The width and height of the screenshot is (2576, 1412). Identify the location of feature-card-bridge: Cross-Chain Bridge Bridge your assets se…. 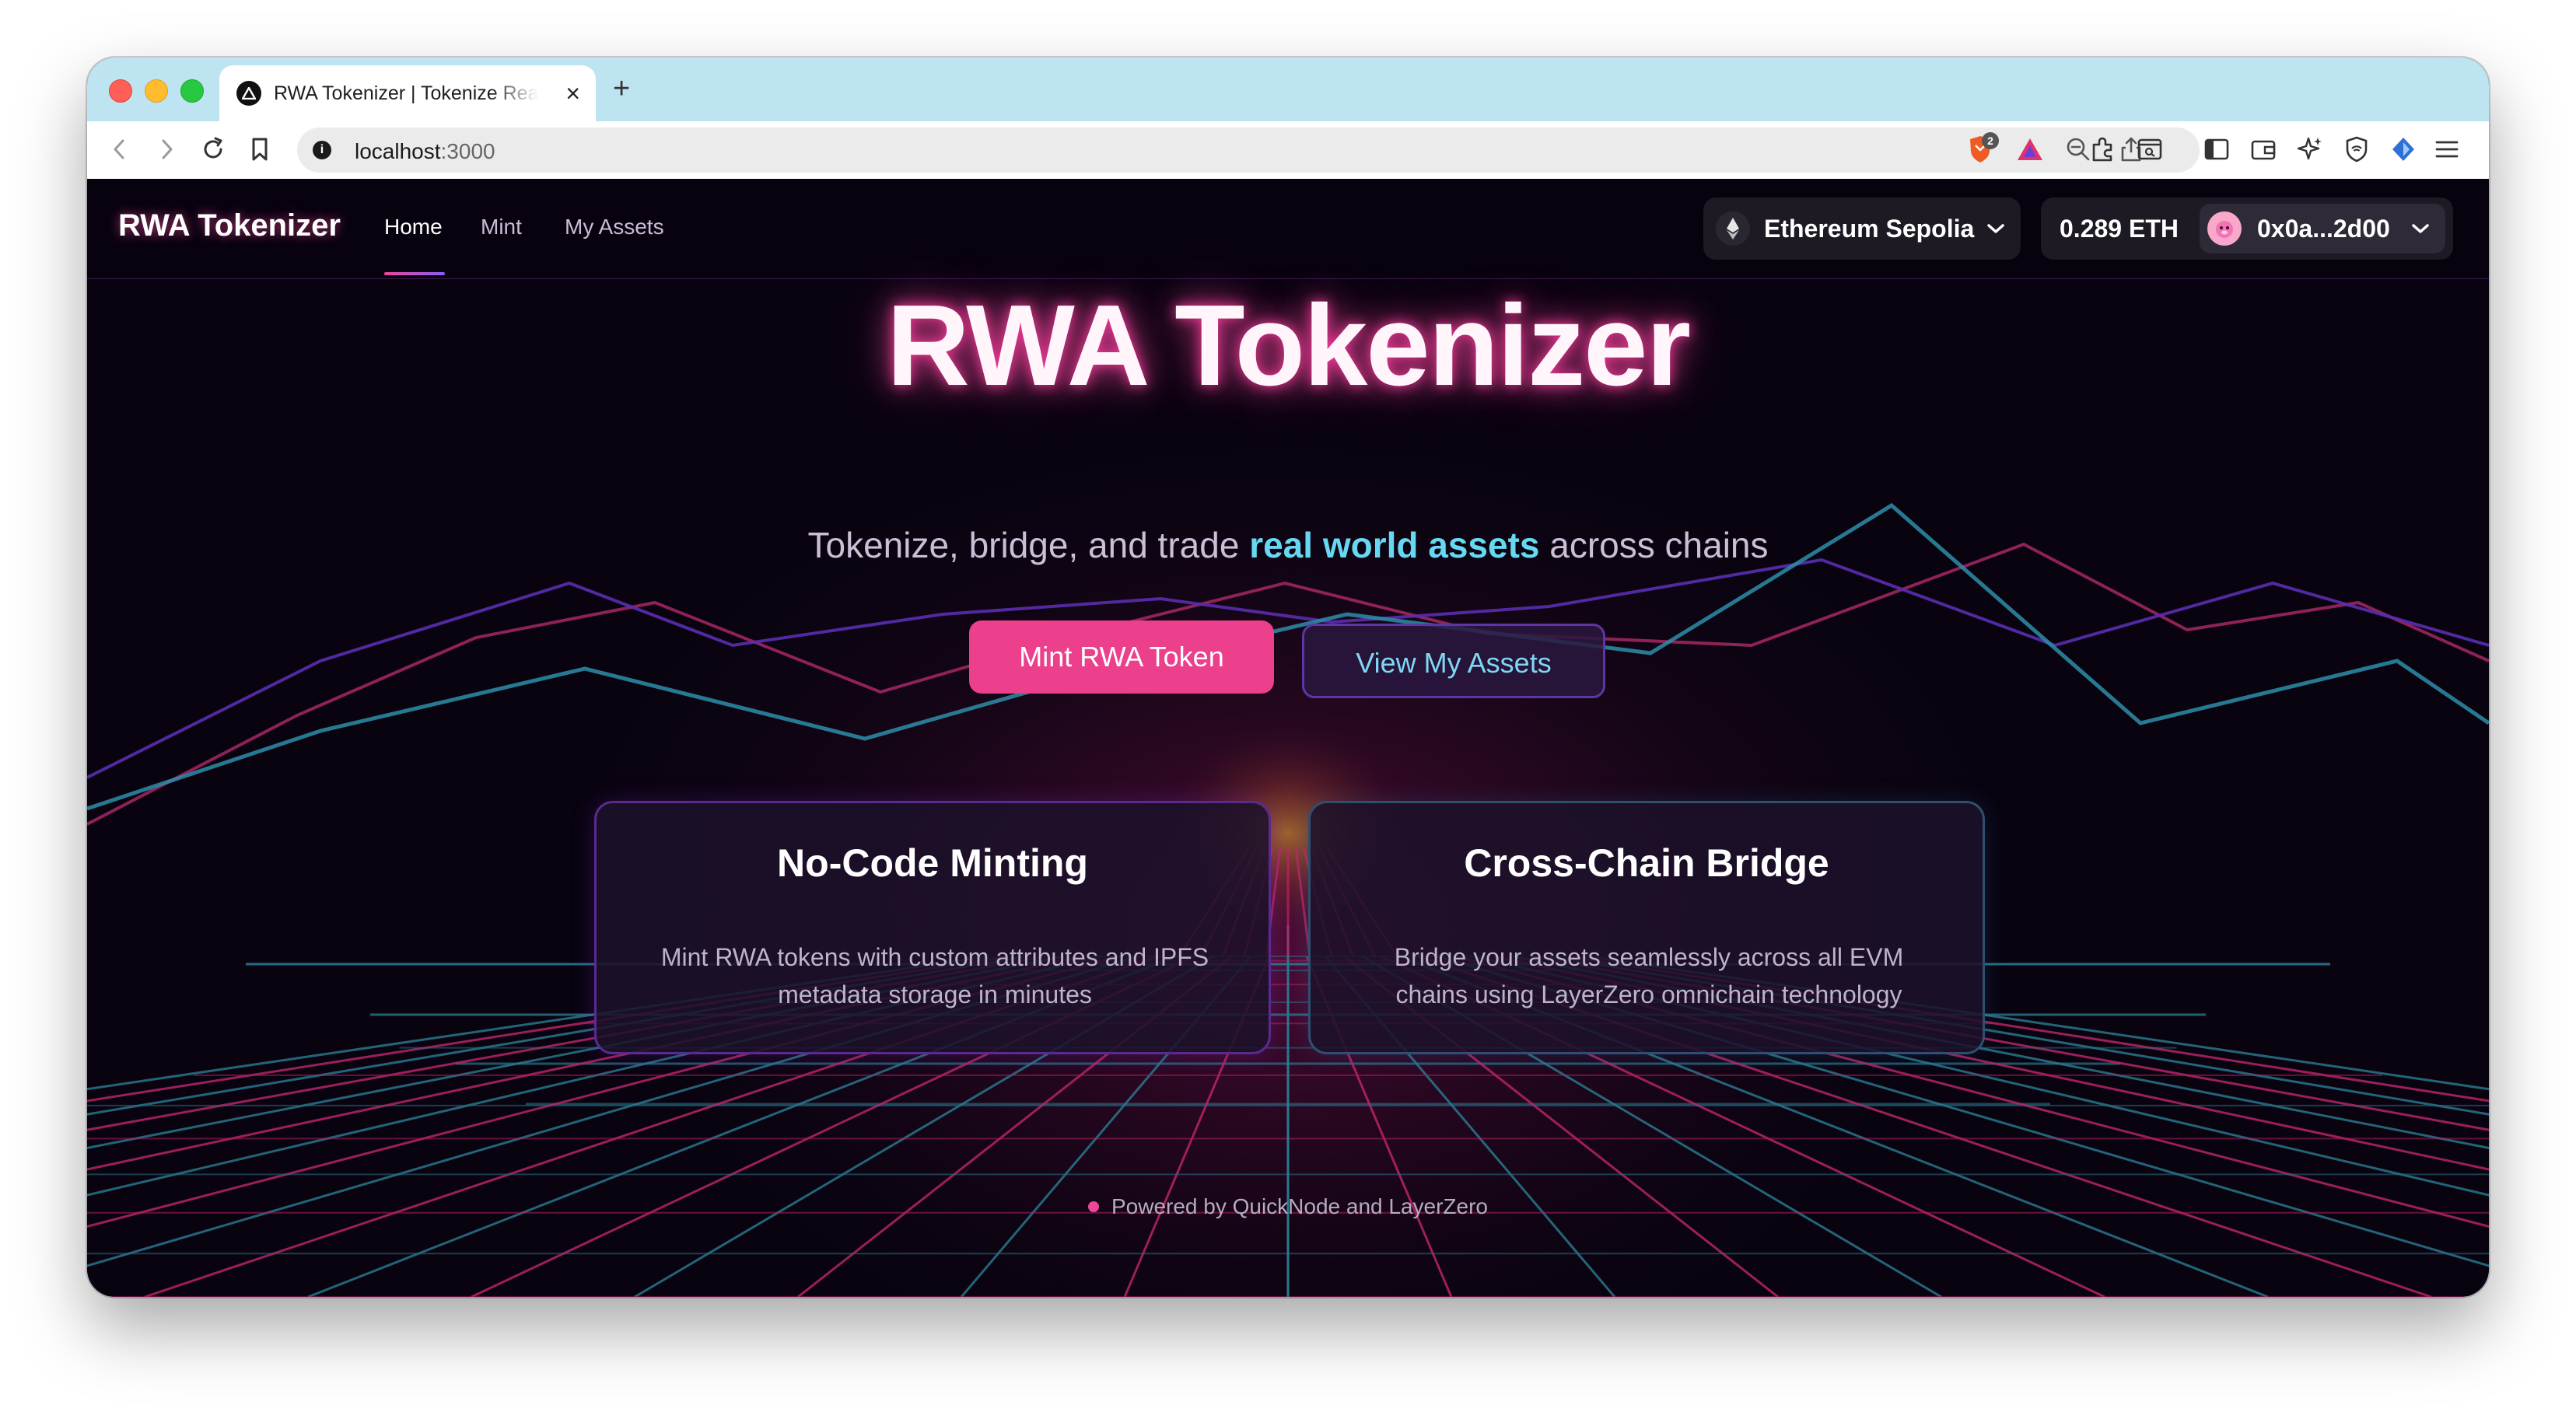
(1647, 927).